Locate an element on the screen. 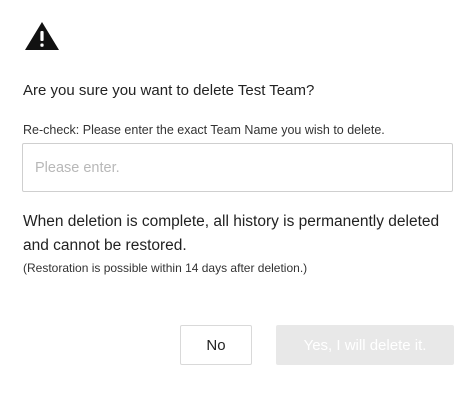  confirm-delete-button: Yes, I will delete it. is located at coordinates (365, 345).